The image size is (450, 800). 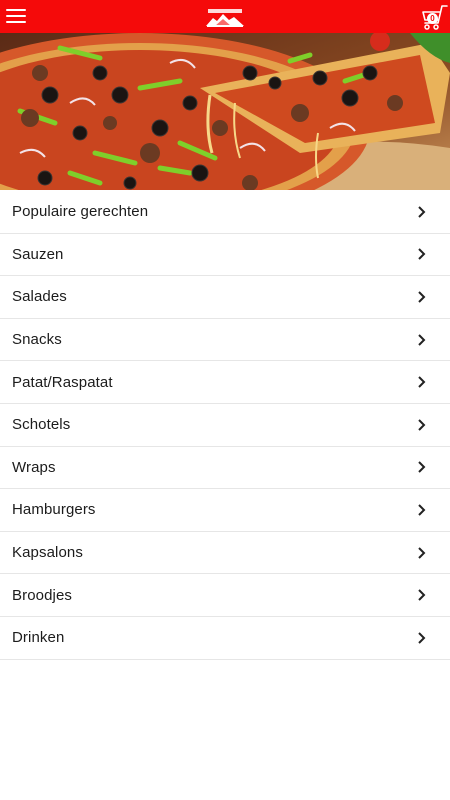 I want to click on category-label: Sauzen, so click(x=38, y=254).